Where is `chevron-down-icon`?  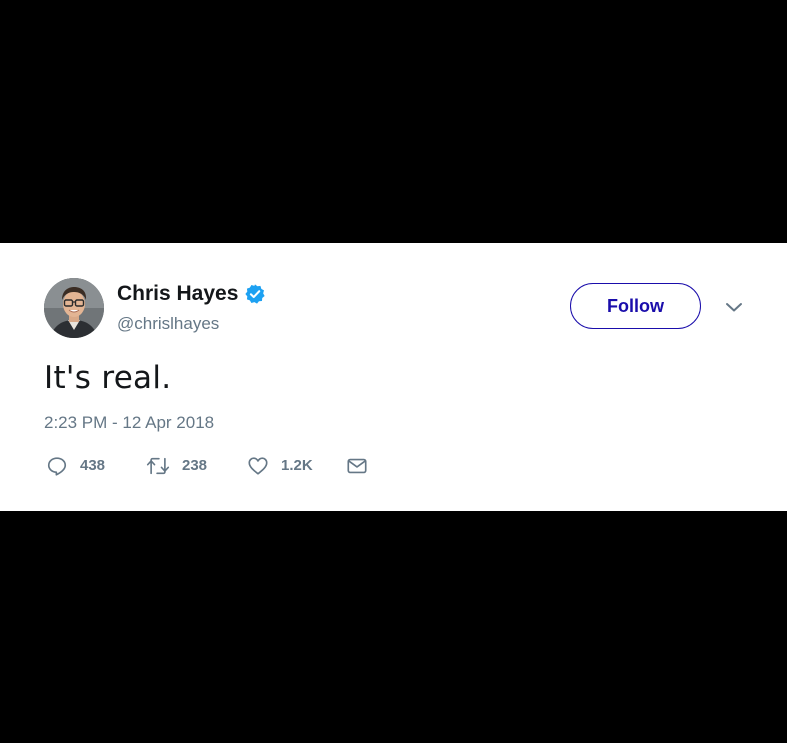 chevron-down-icon is located at coordinates (734, 307).